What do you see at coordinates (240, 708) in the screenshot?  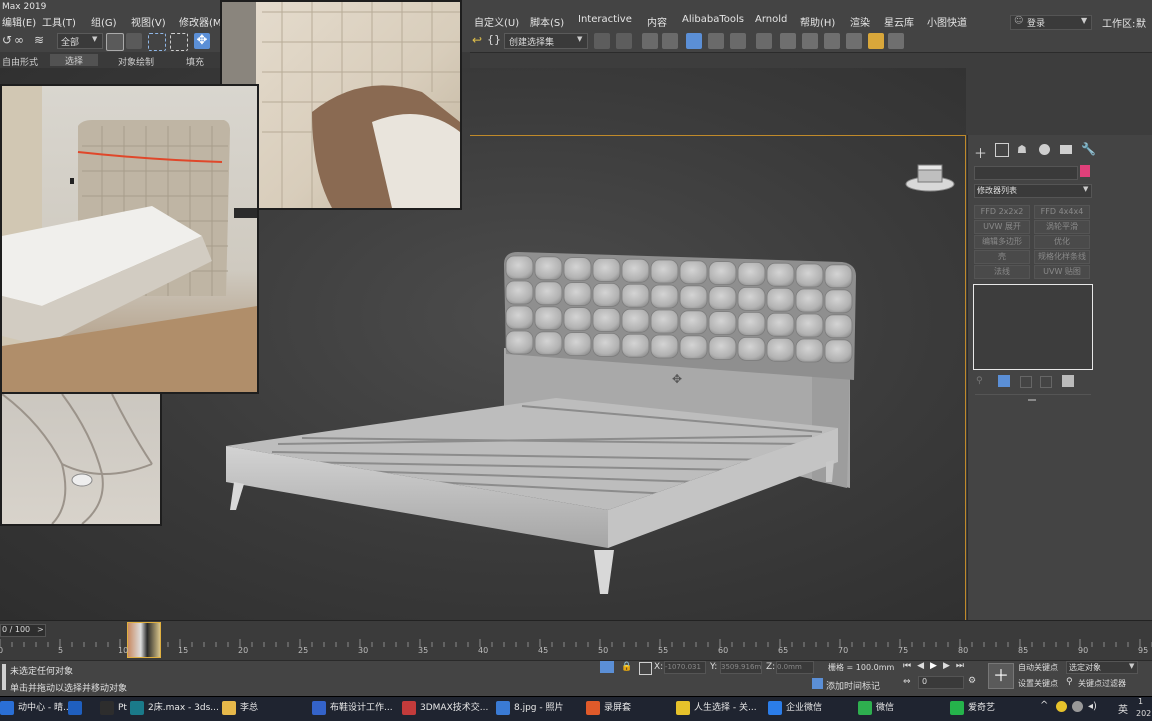 I see `taskbar-item: 李总` at bounding box center [240, 708].